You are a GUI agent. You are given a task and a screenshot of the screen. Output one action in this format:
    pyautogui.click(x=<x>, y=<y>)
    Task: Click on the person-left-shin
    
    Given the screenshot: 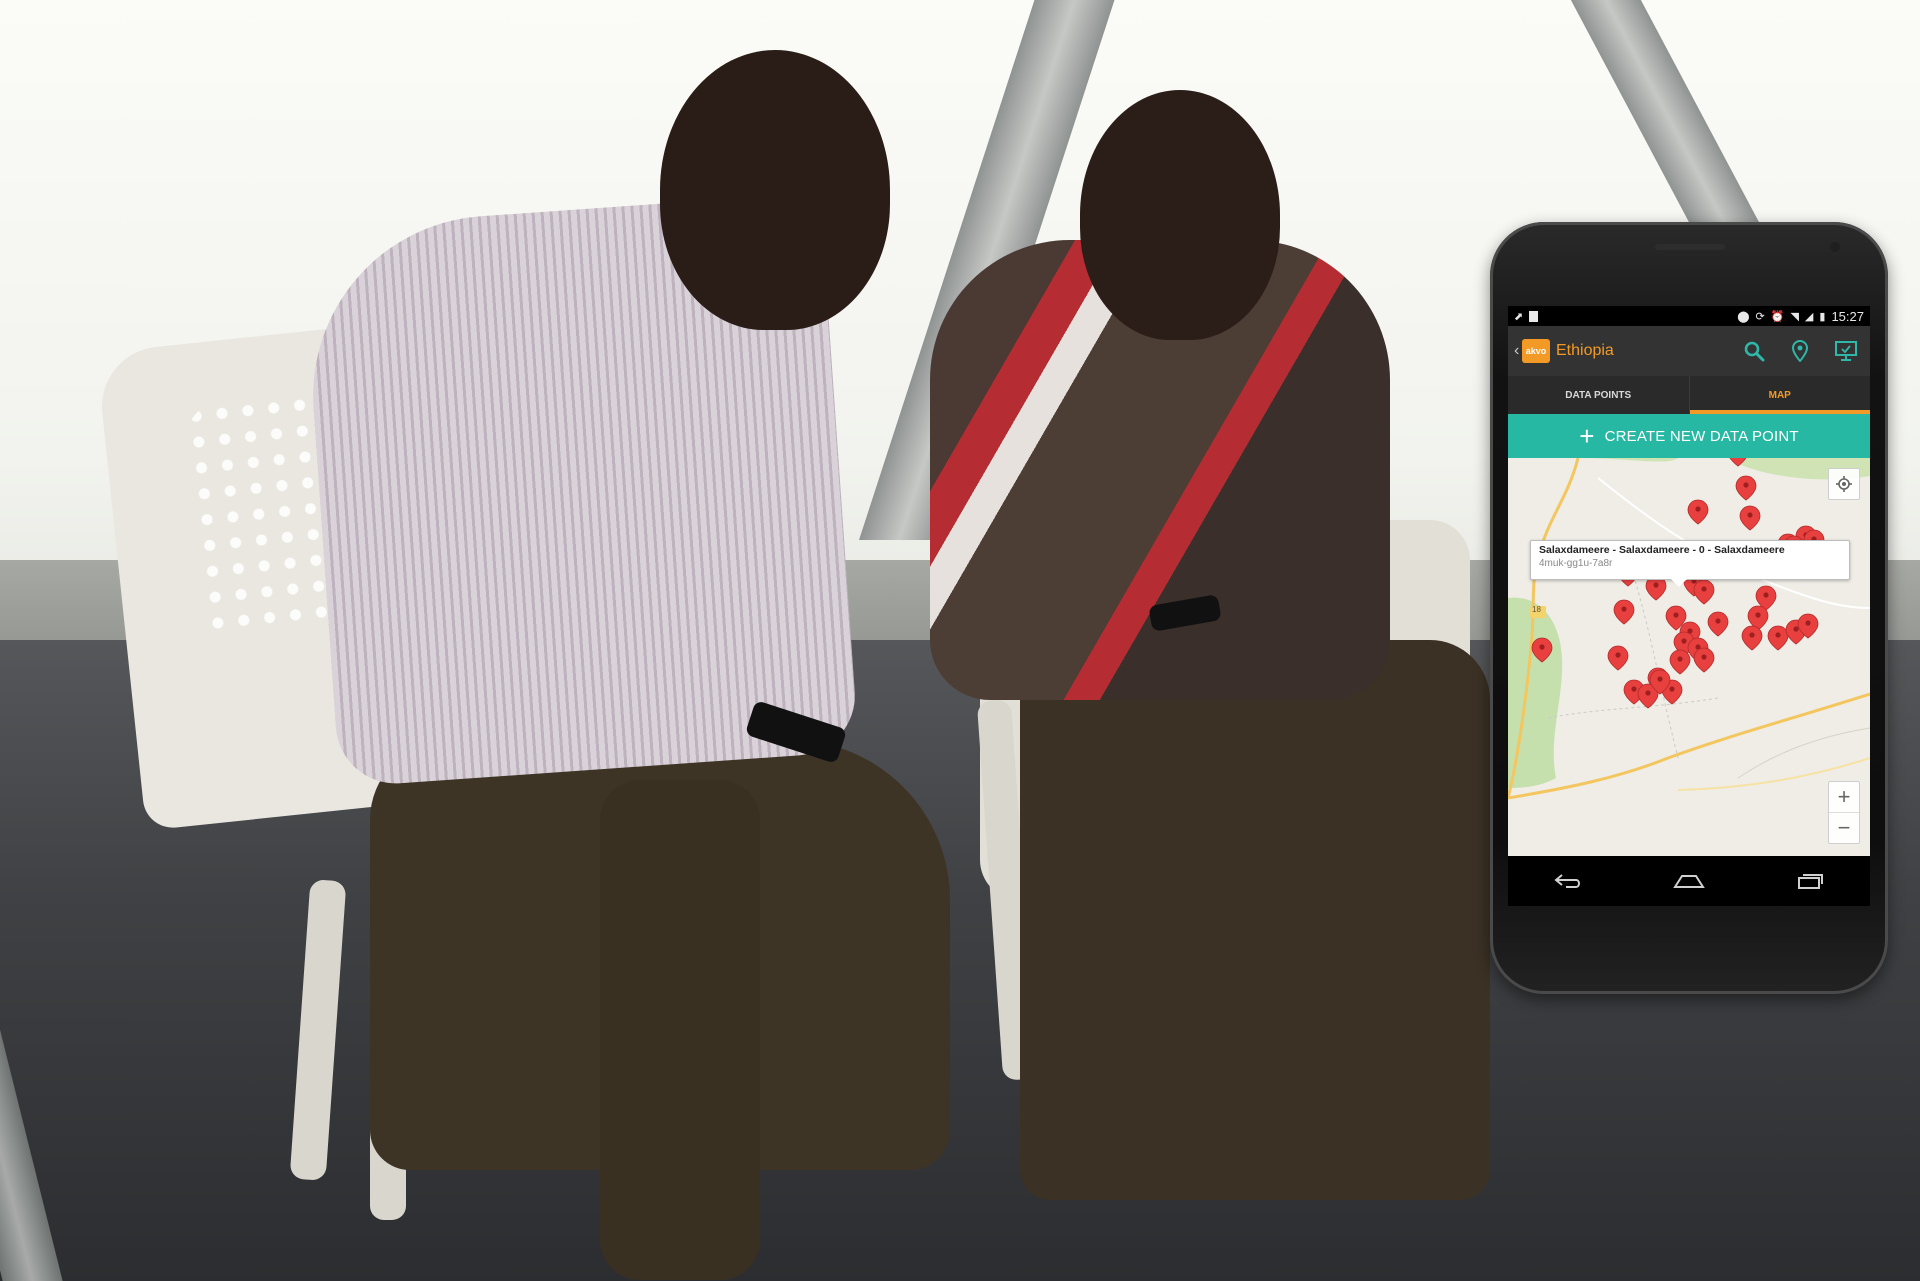 What is the action you would take?
    pyautogui.click(x=680, y=1030)
    